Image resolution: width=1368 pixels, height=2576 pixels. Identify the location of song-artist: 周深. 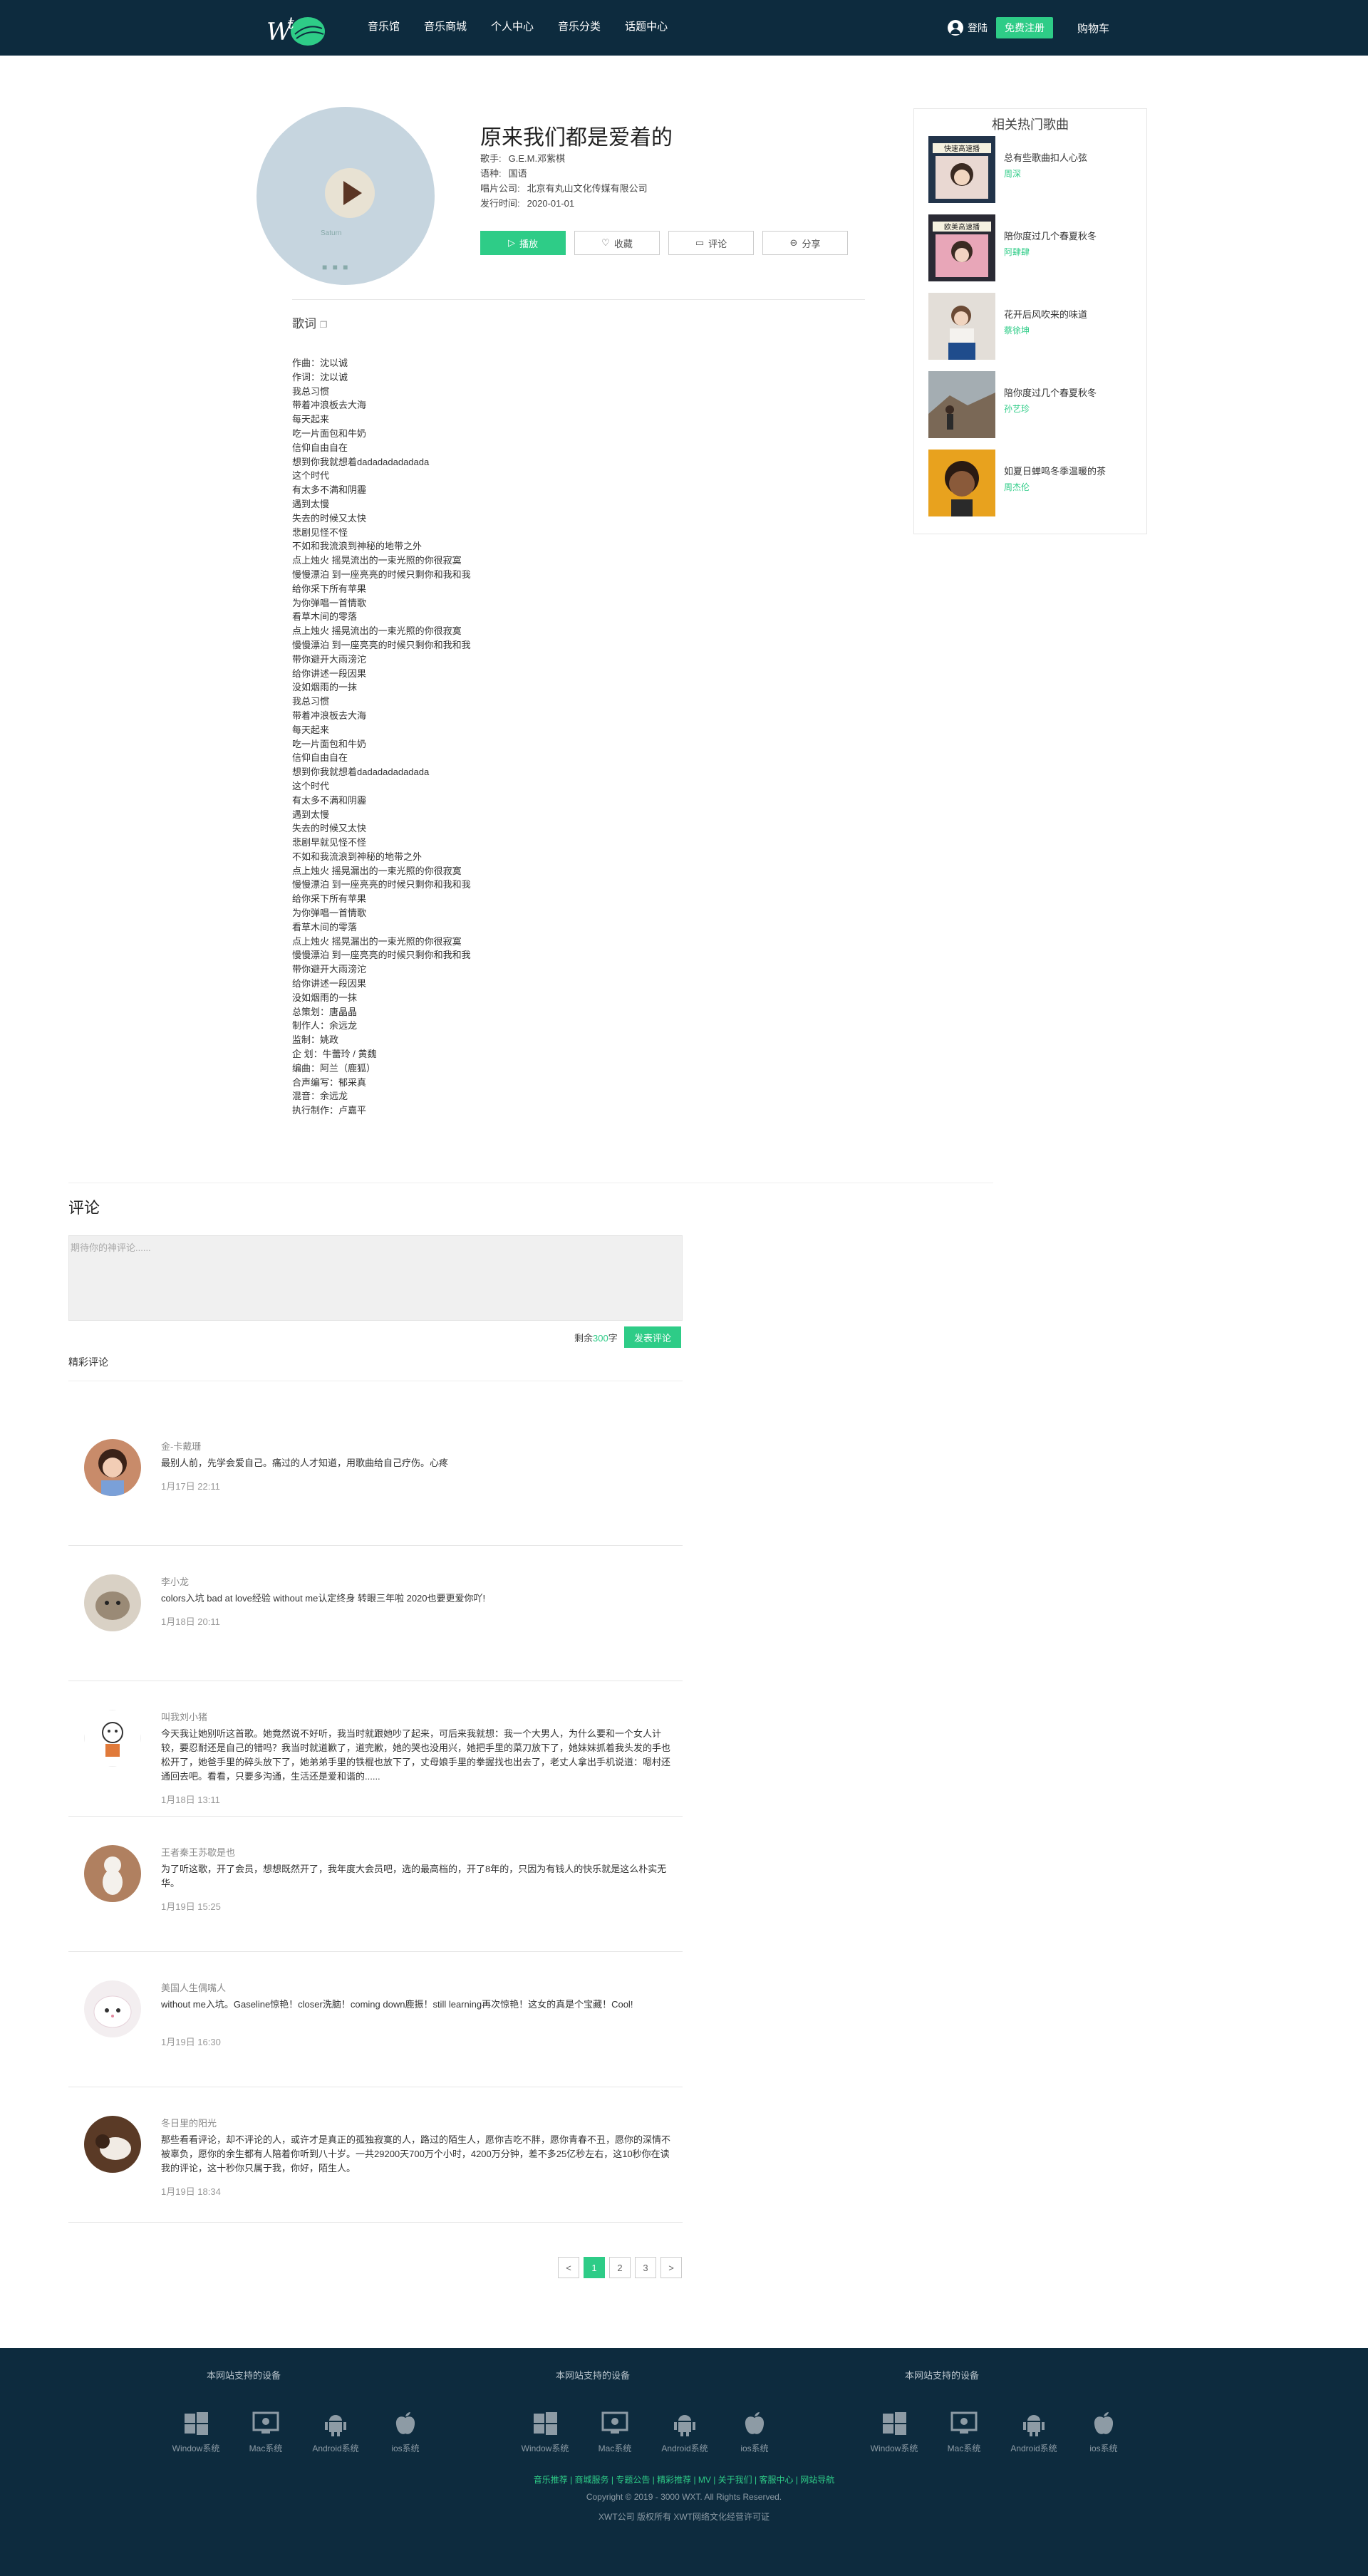
(1012, 173).